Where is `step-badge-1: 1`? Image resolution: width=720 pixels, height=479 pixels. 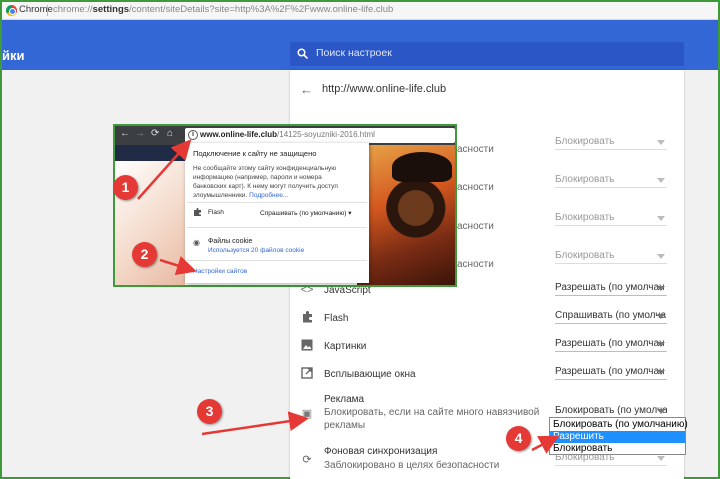 step-badge-1: 1 is located at coordinates (125, 187).